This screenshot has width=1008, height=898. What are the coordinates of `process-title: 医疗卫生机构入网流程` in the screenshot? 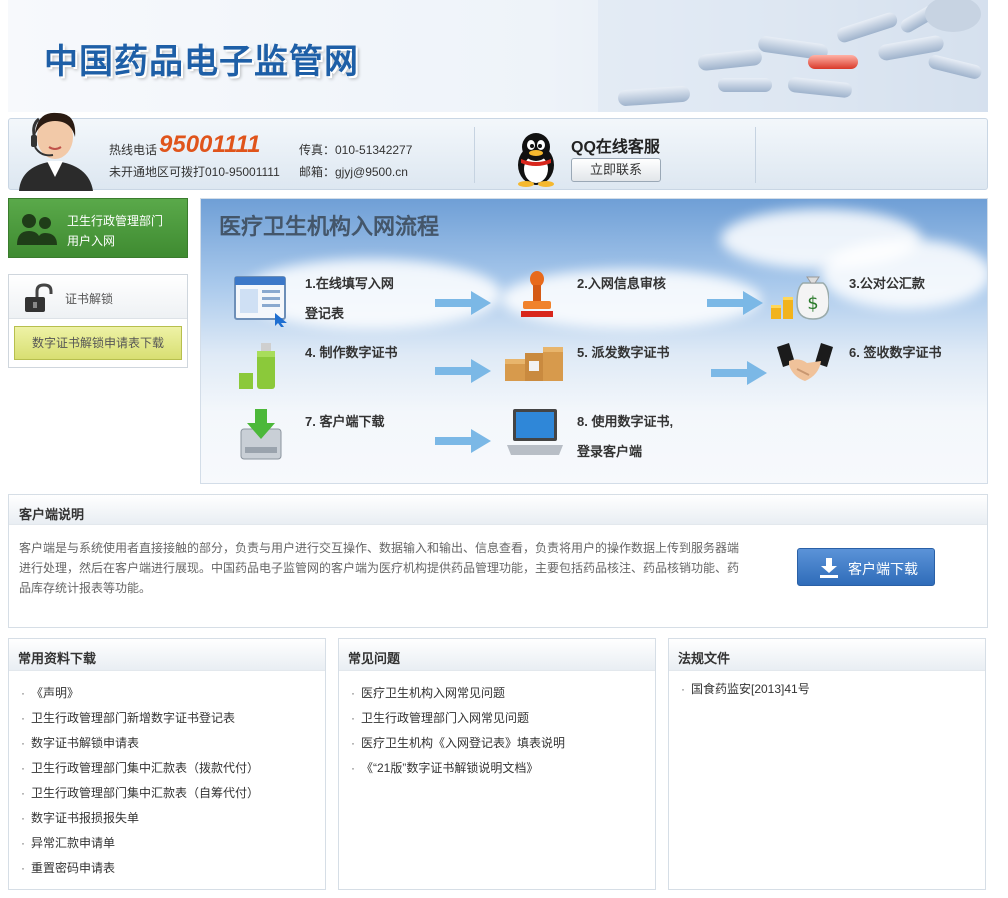 It's located at (329, 226).